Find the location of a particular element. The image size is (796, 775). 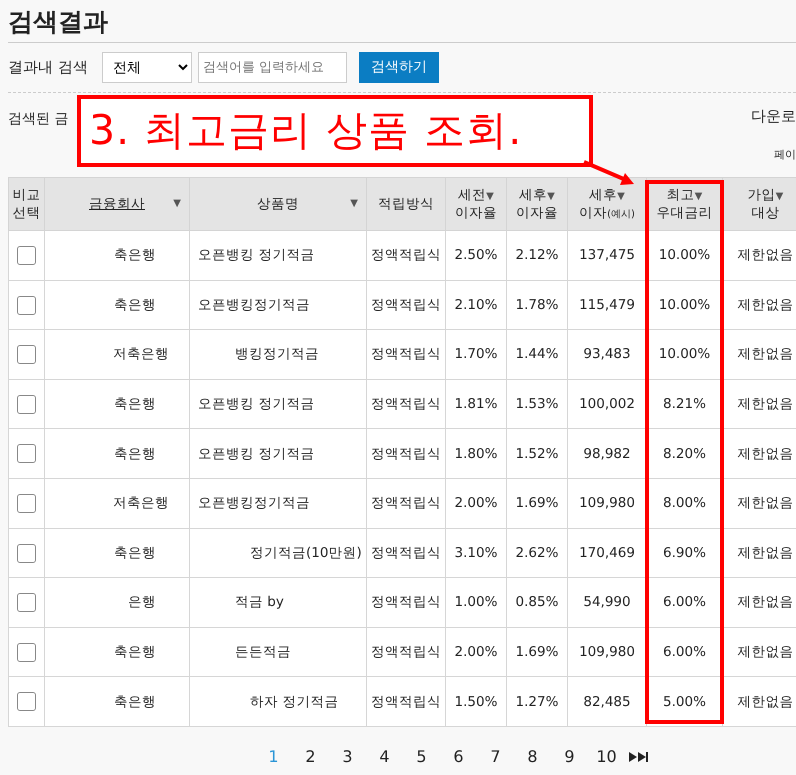

table-cell: 0.85% is located at coordinates (537, 603).